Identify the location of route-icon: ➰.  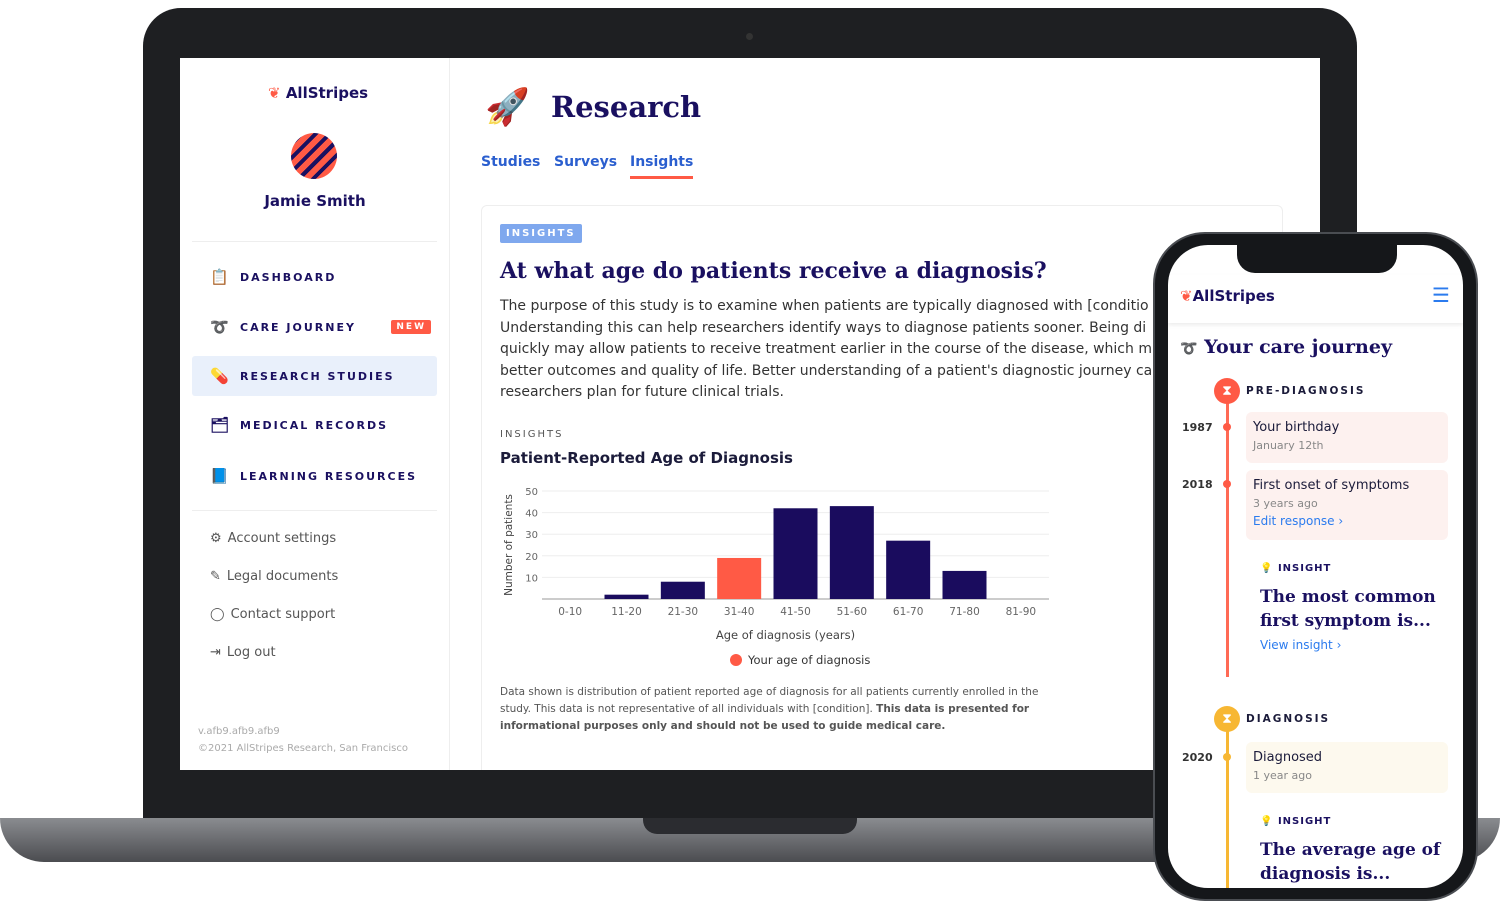
(1189, 349).